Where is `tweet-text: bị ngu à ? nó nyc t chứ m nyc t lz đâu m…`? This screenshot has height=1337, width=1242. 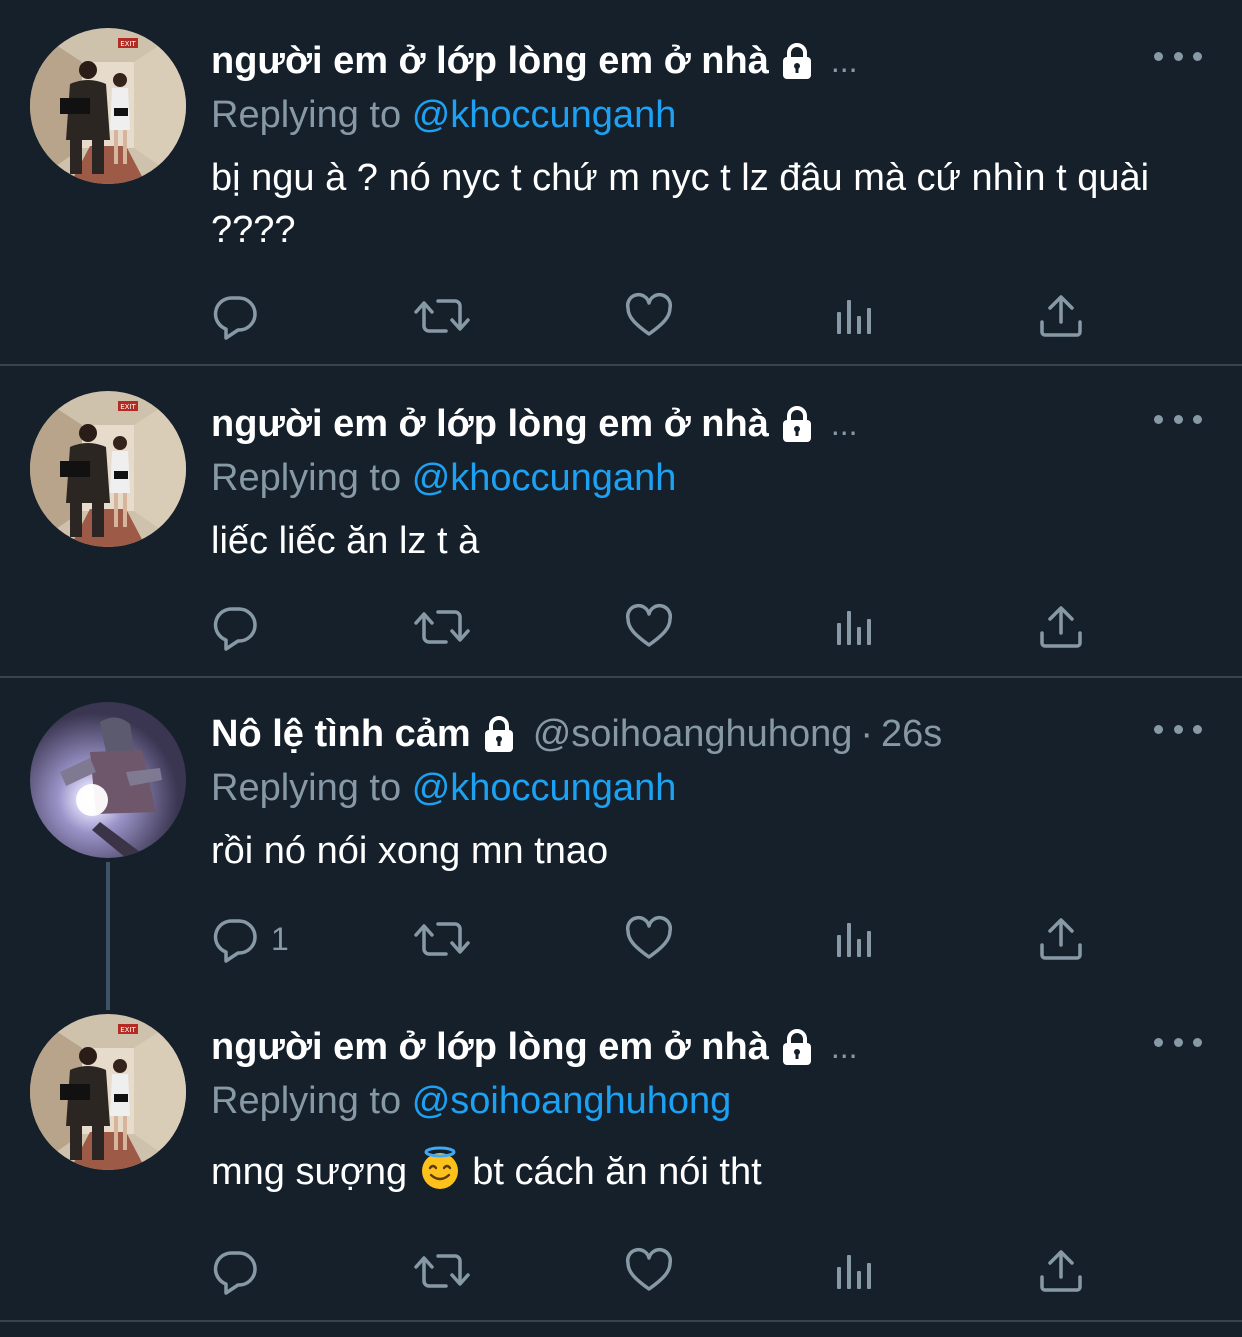 tweet-text: bị ngu à ? nó nyc t chứ m nyc t lz đâu m… is located at coordinates (680, 204).